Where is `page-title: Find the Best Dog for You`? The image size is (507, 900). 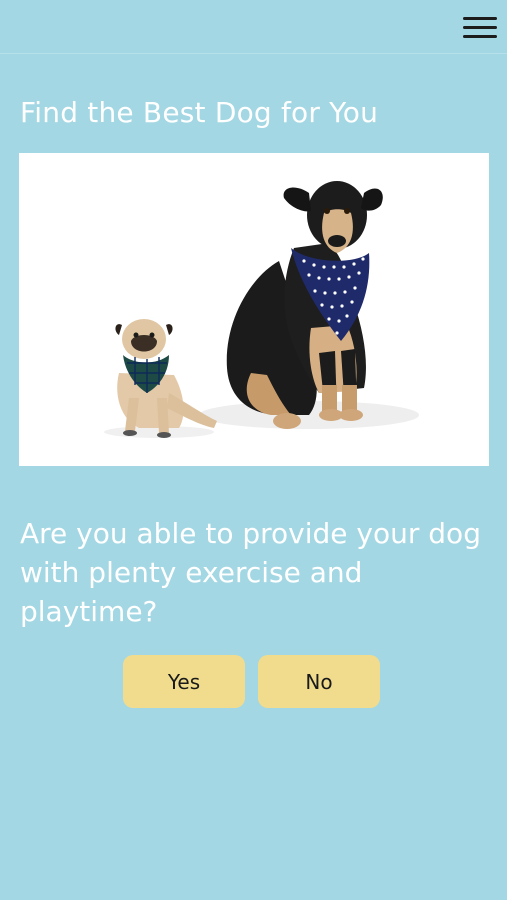 page-title: Find the Best Dog for You is located at coordinates (199, 112).